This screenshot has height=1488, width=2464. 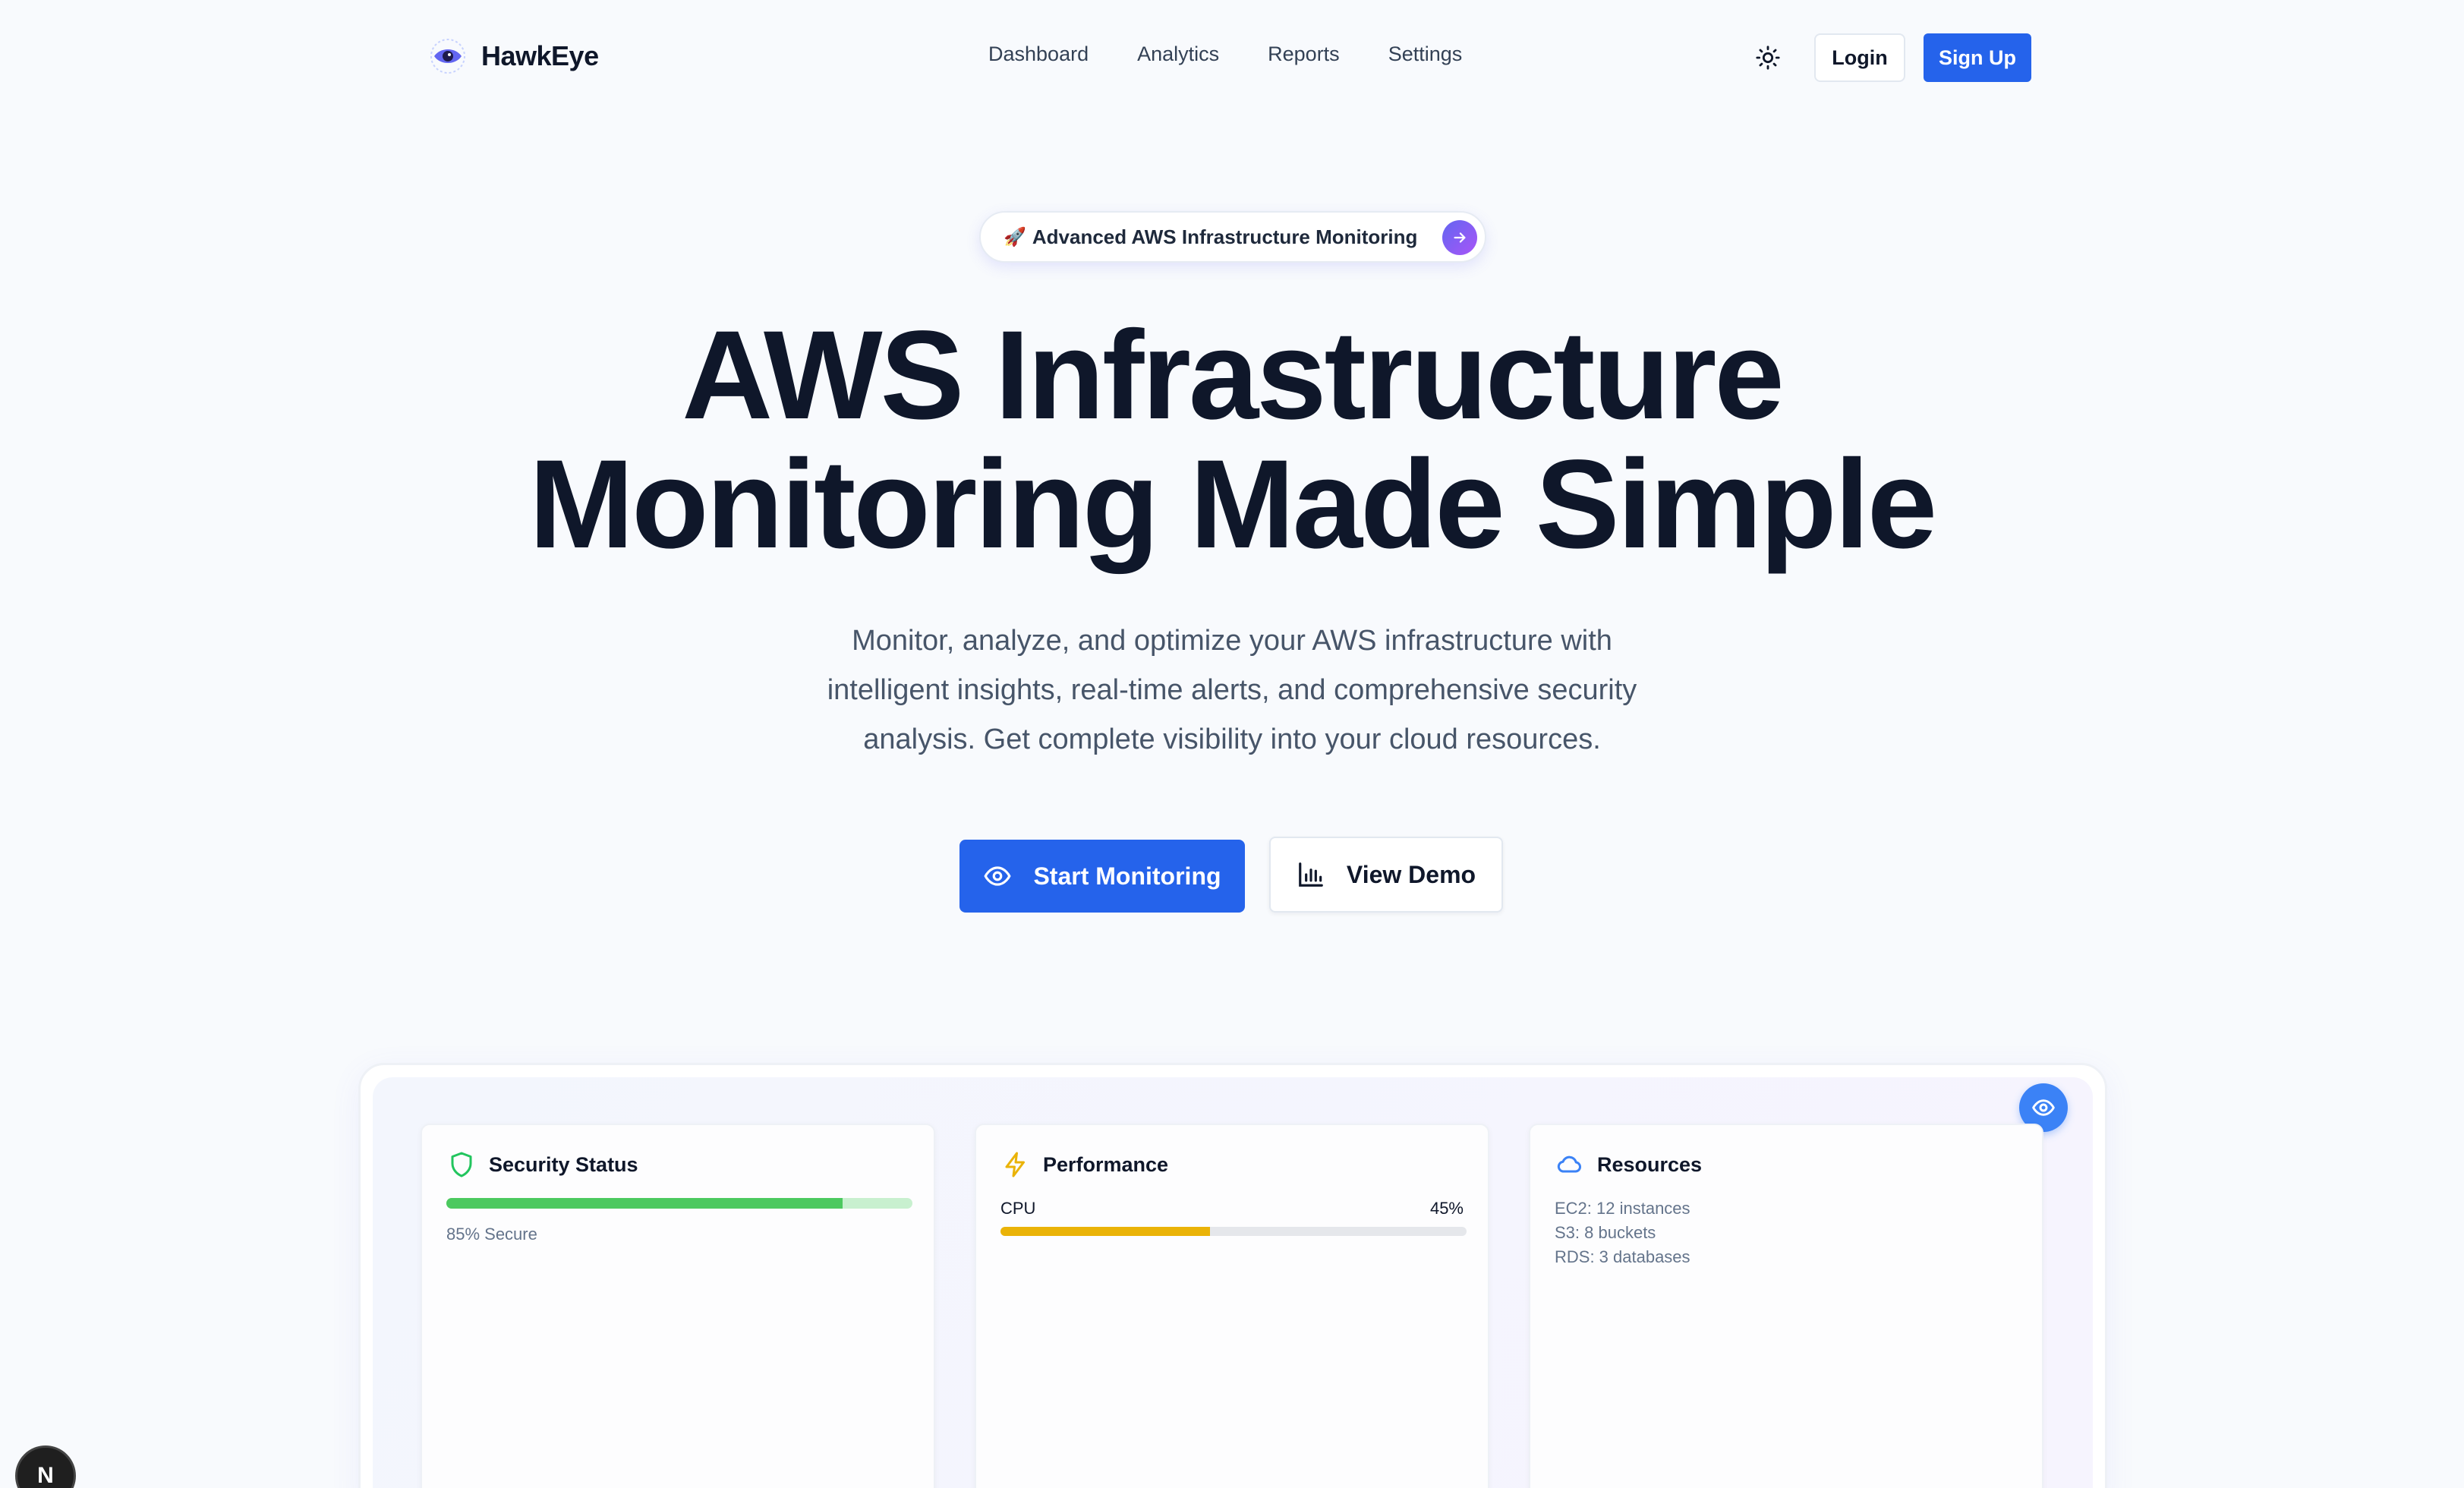 What do you see at coordinates (1650, 1164) in the screenshot?
I see `resources-card-title: Resources` at bounding box center [1650, 1164].